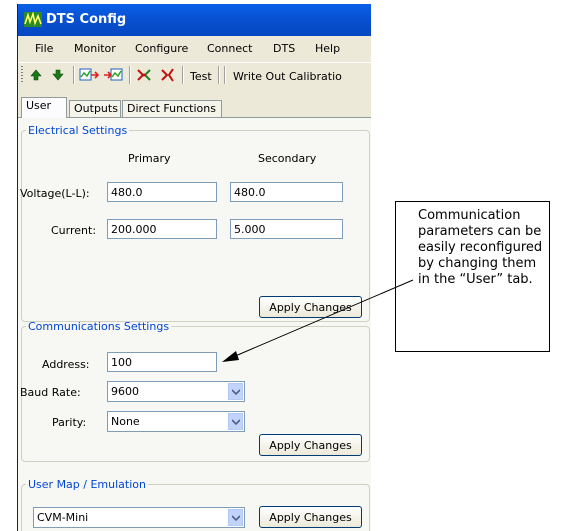  Describe the element at coordinates (286, 229) in the screenshot. I see `current-secondary-field: 5.000` at that location.